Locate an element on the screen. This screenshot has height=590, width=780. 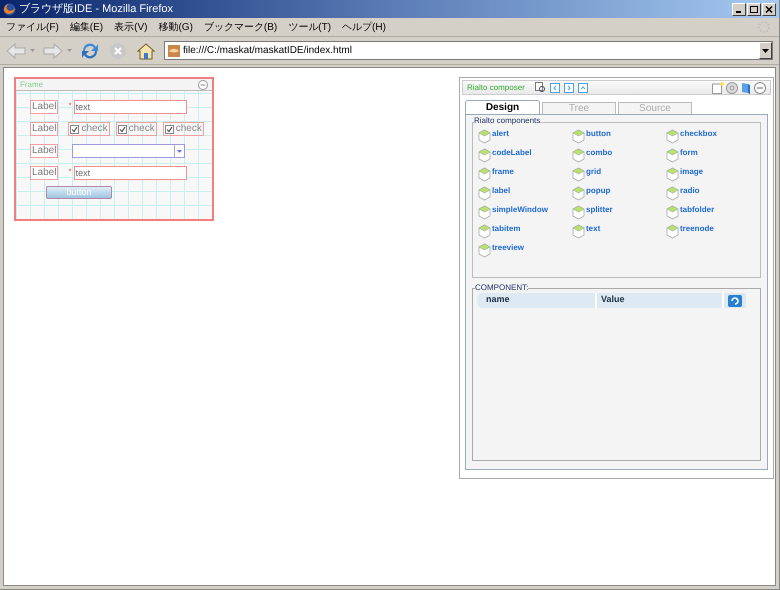
group-title: Rialto components is located at coordinates (507, 120).